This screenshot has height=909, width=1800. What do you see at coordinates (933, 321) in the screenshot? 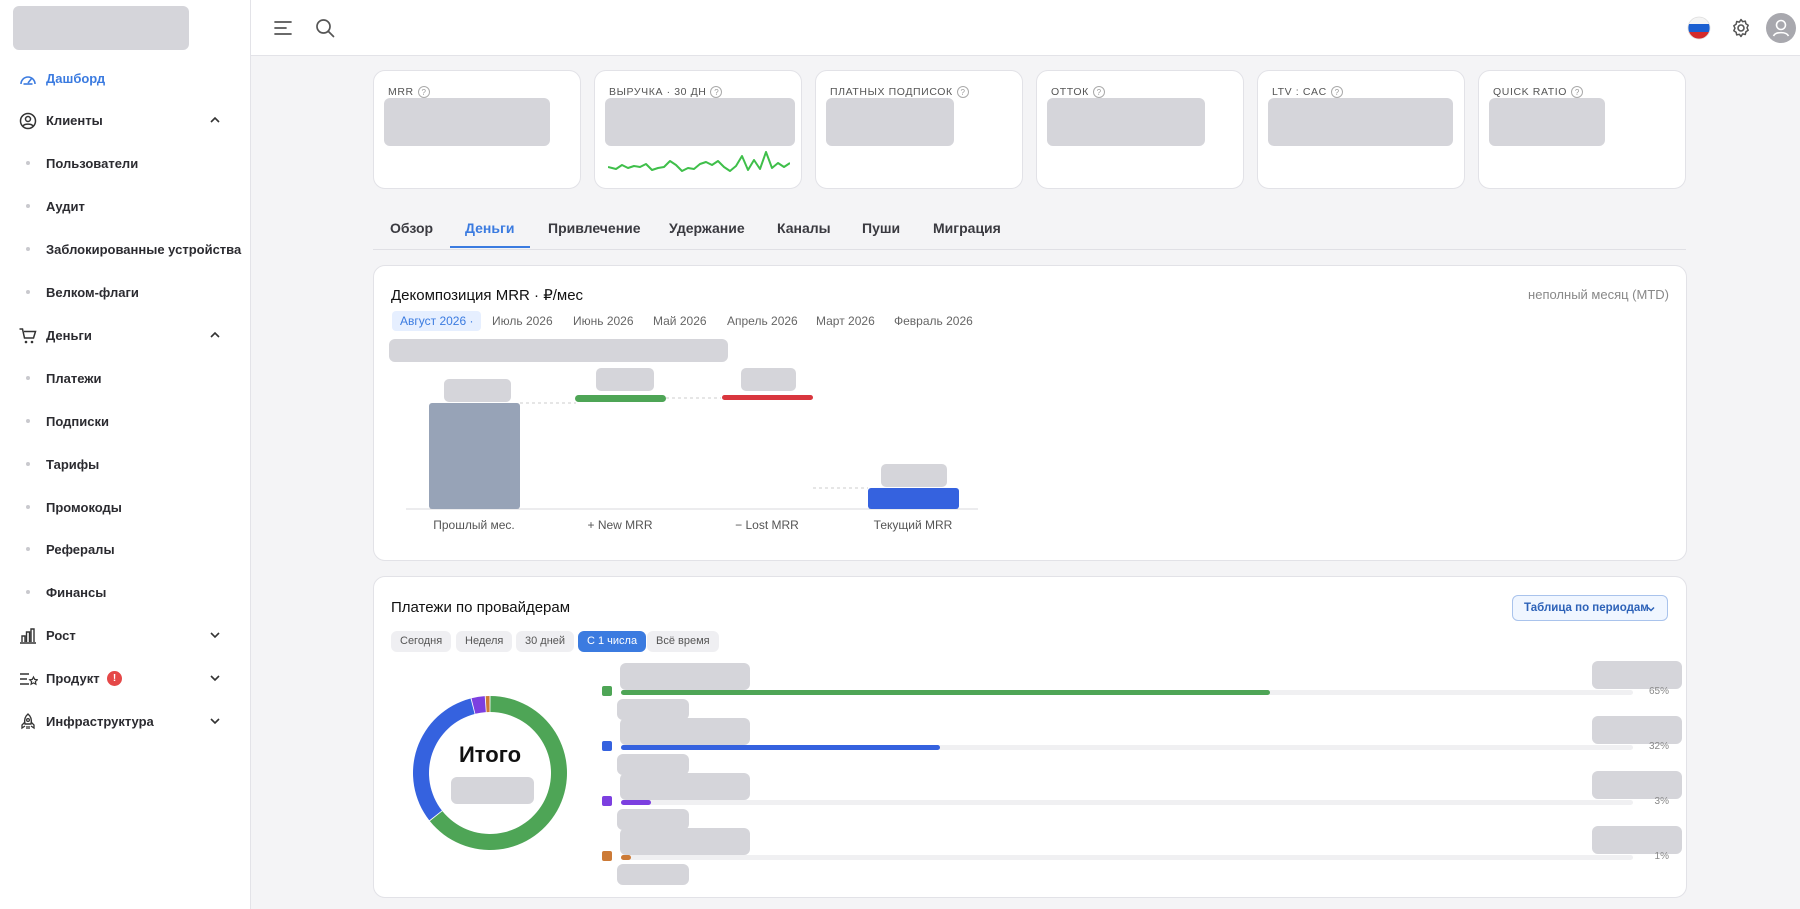
I see `month-chip: Февраль 2026` at bounding box center [933, 321].